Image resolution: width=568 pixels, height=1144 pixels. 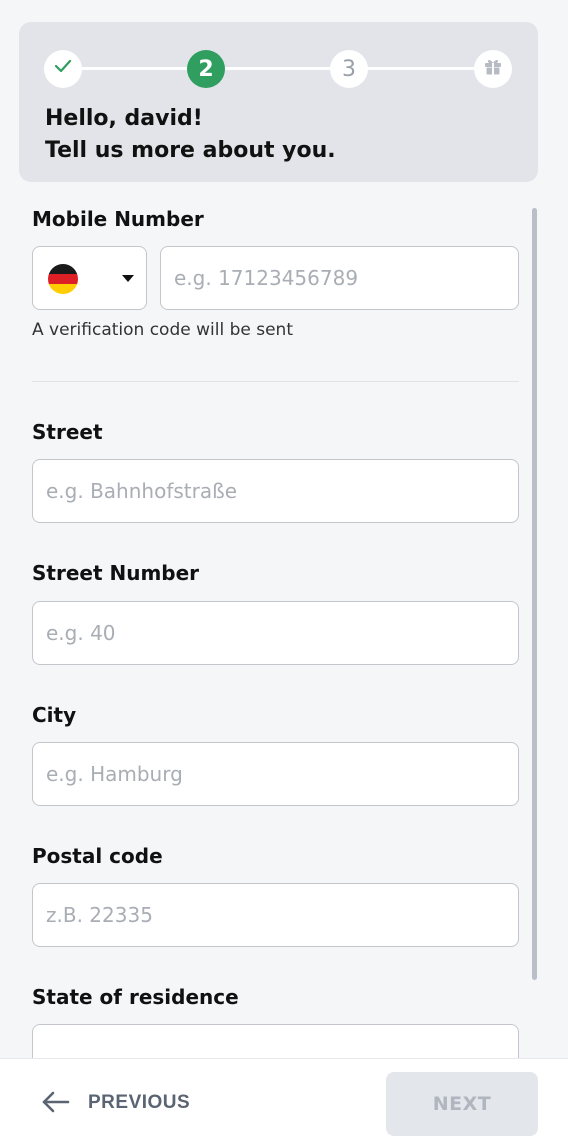 I want to click on step-1-completed, so click(x=63, y=69).